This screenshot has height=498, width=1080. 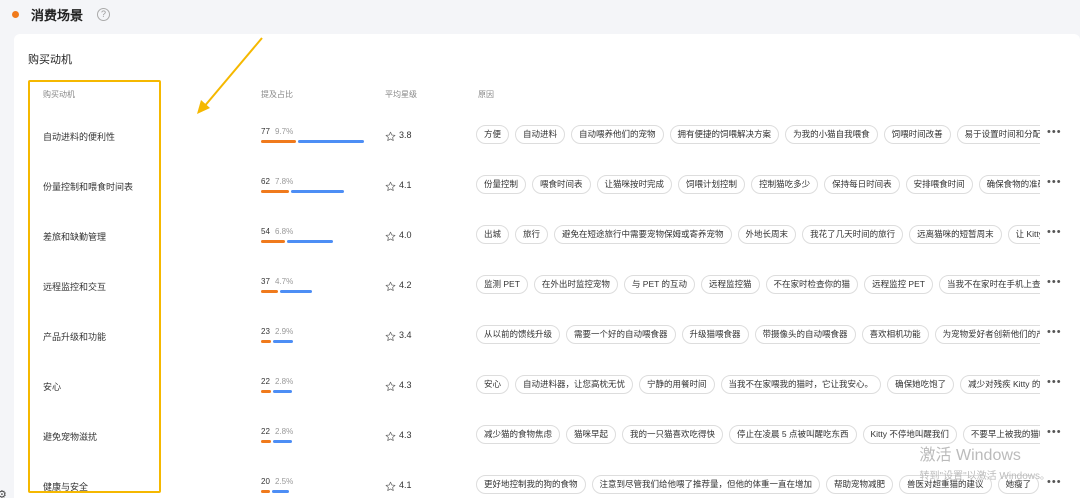 What do you see at coordinates (405, 385) in the screenshot?
I see `avg-rating: 4.3` at bounding box center [405, 385].